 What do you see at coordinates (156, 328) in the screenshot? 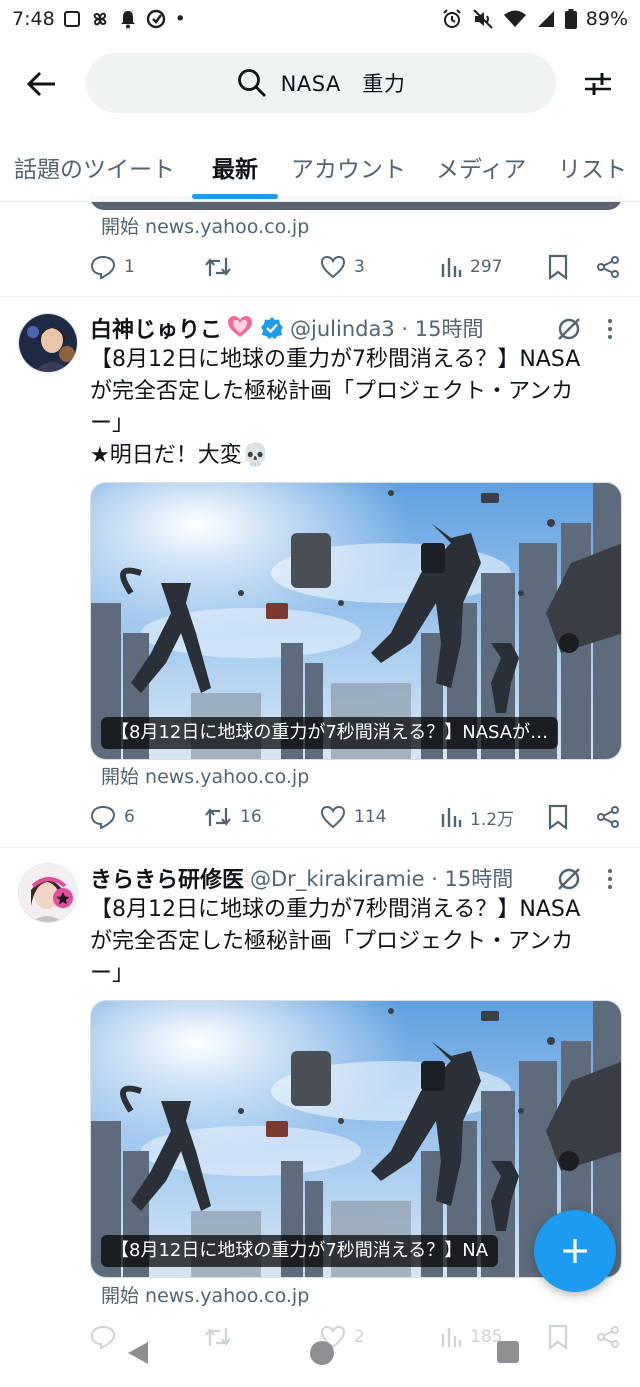
I see `display-name: 白神じゅりこ` at bounding box center [156, 328].